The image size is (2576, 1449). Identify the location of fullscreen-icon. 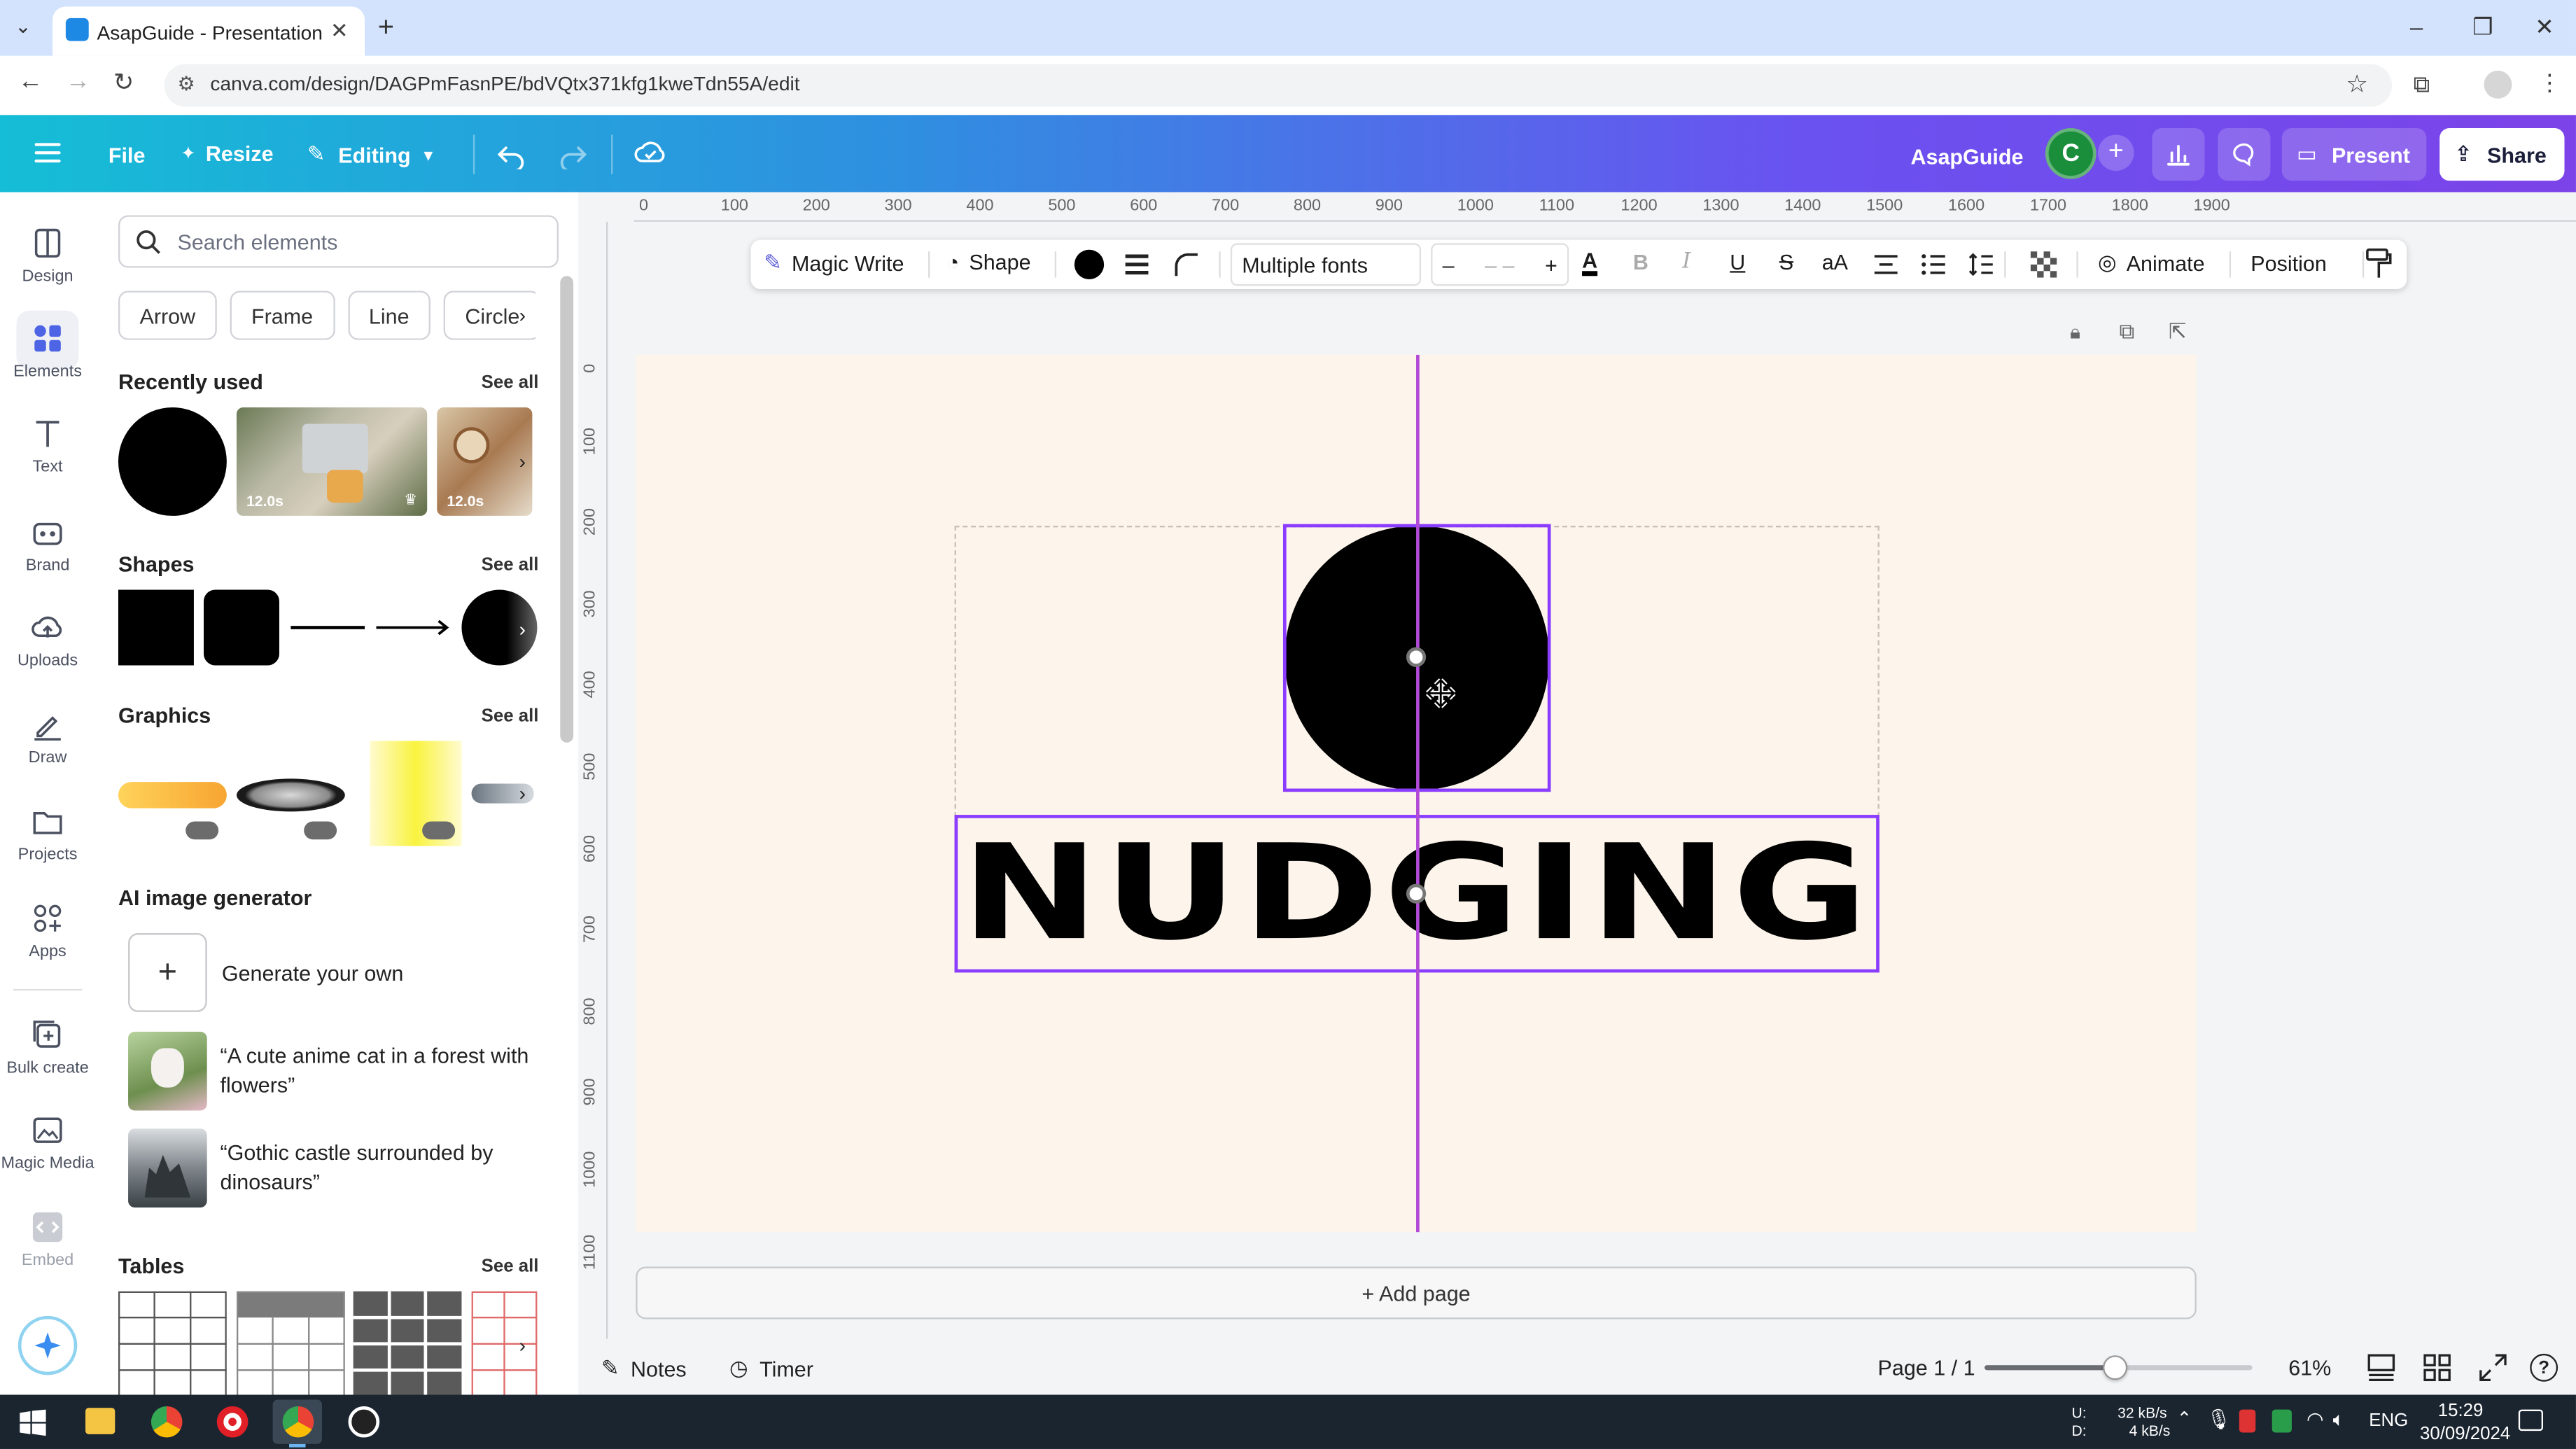
(2493, 1368).